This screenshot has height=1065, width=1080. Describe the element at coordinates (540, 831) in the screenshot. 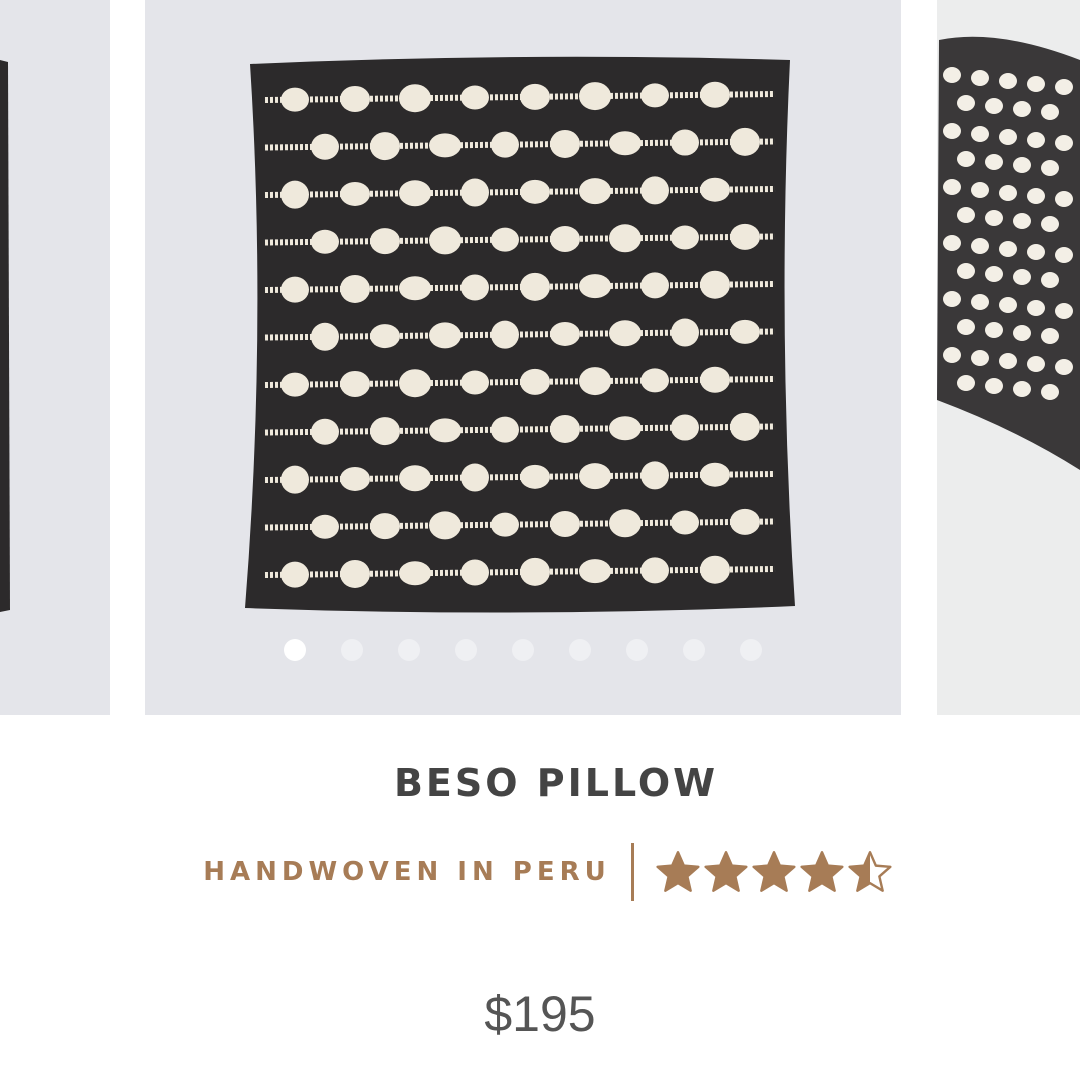

I see `product-info: BESO PILLOW HANDWOVEN IN PERU` at that location.